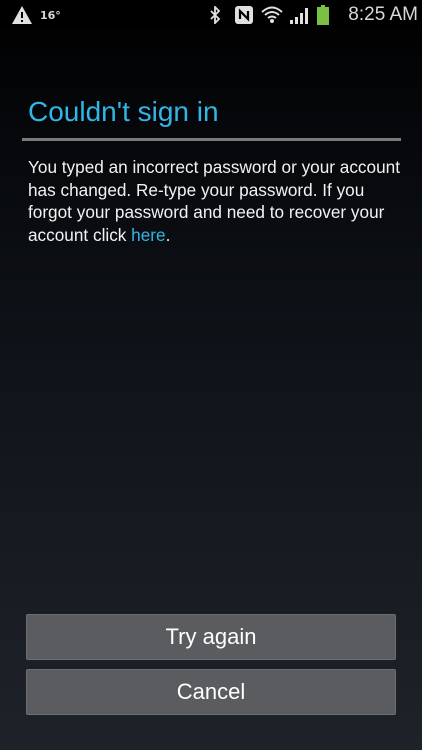 This screenshot has width=422, height=750. What do you see at coordinates (50, 15) in the screenshot?
I see `temperature-text: 16°` at bounding box center [50, 15].